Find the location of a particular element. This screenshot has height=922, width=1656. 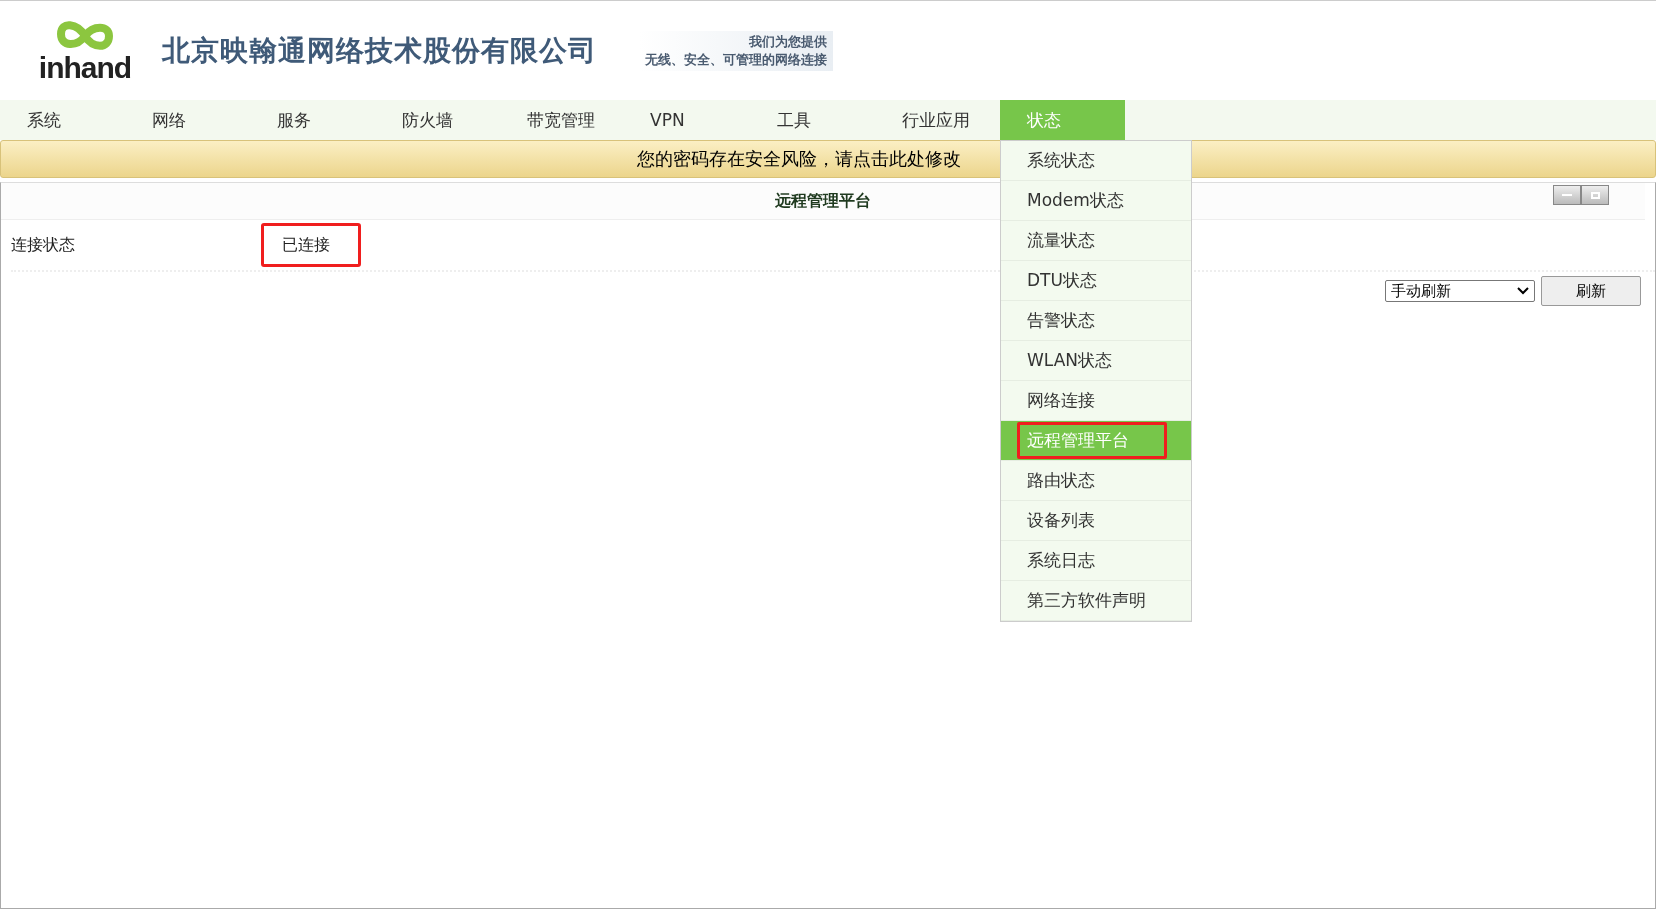

warning-link: 您的密码存在安全风险，请点击此处修改 is located at coordinates (799, 159).